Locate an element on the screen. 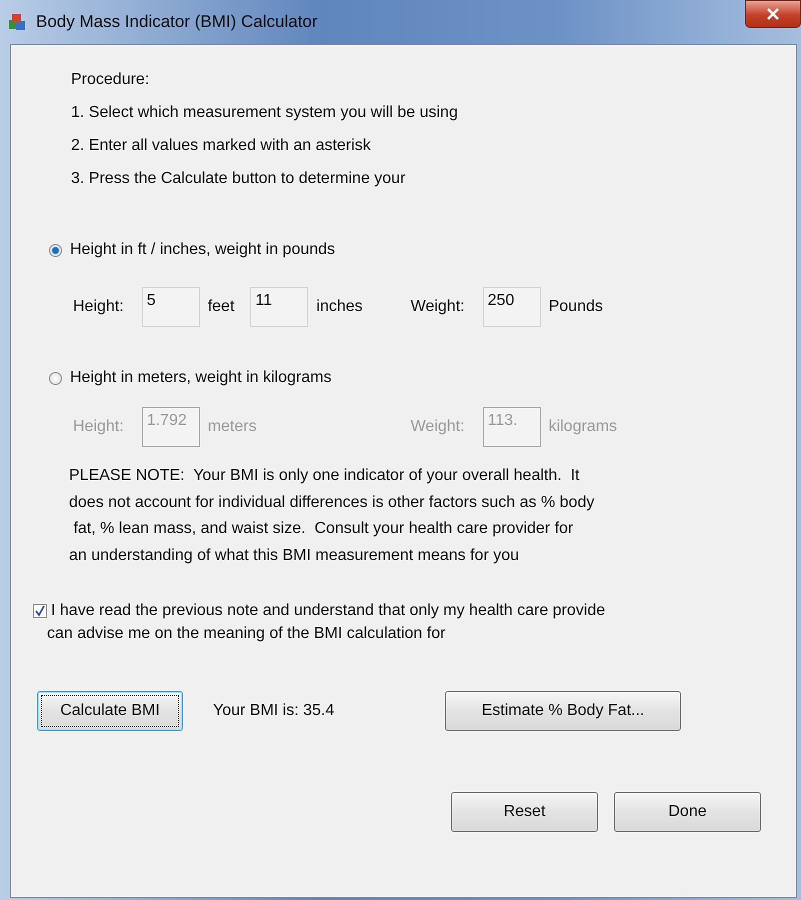 Image resolution: width=801 pixels, height=900 pixels. input-field: 5 is located at coordinates (171, 307).